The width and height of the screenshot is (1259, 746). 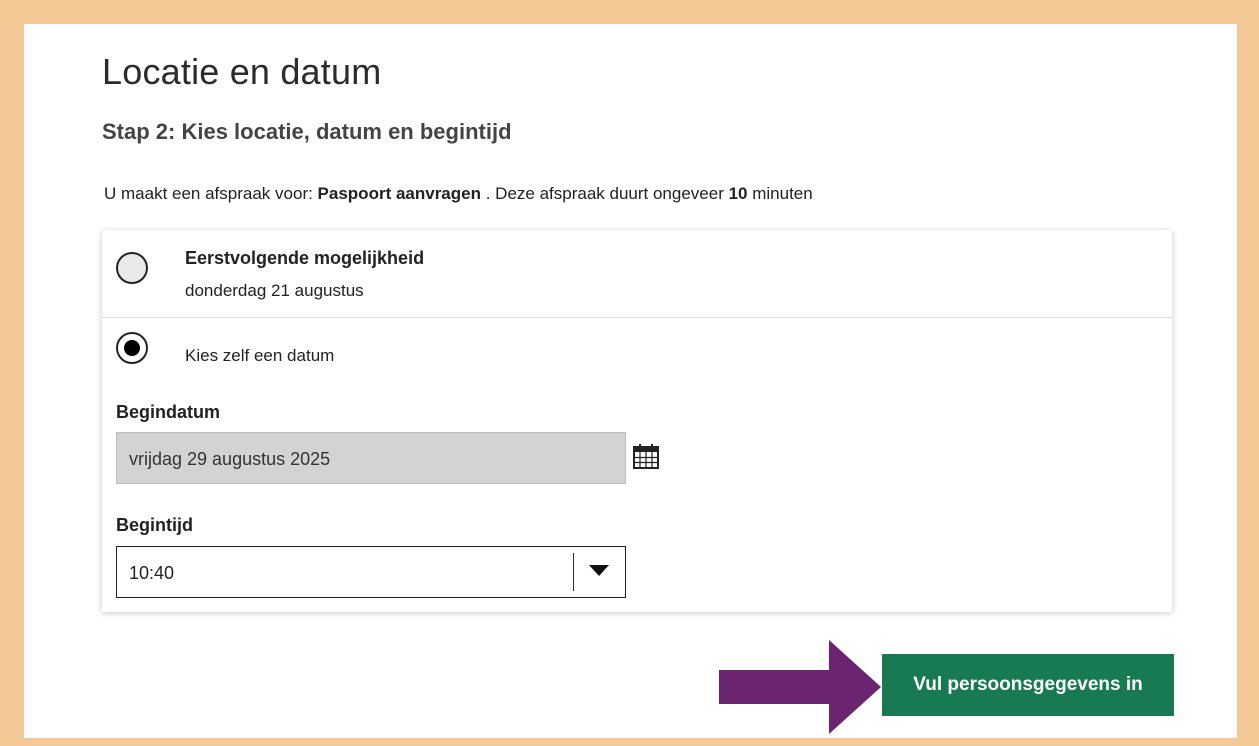 What do you see at coordinates (154, 525) in the screenshot?
I see `begin-time-label: Begintijd` at bounding box center [154, 525].